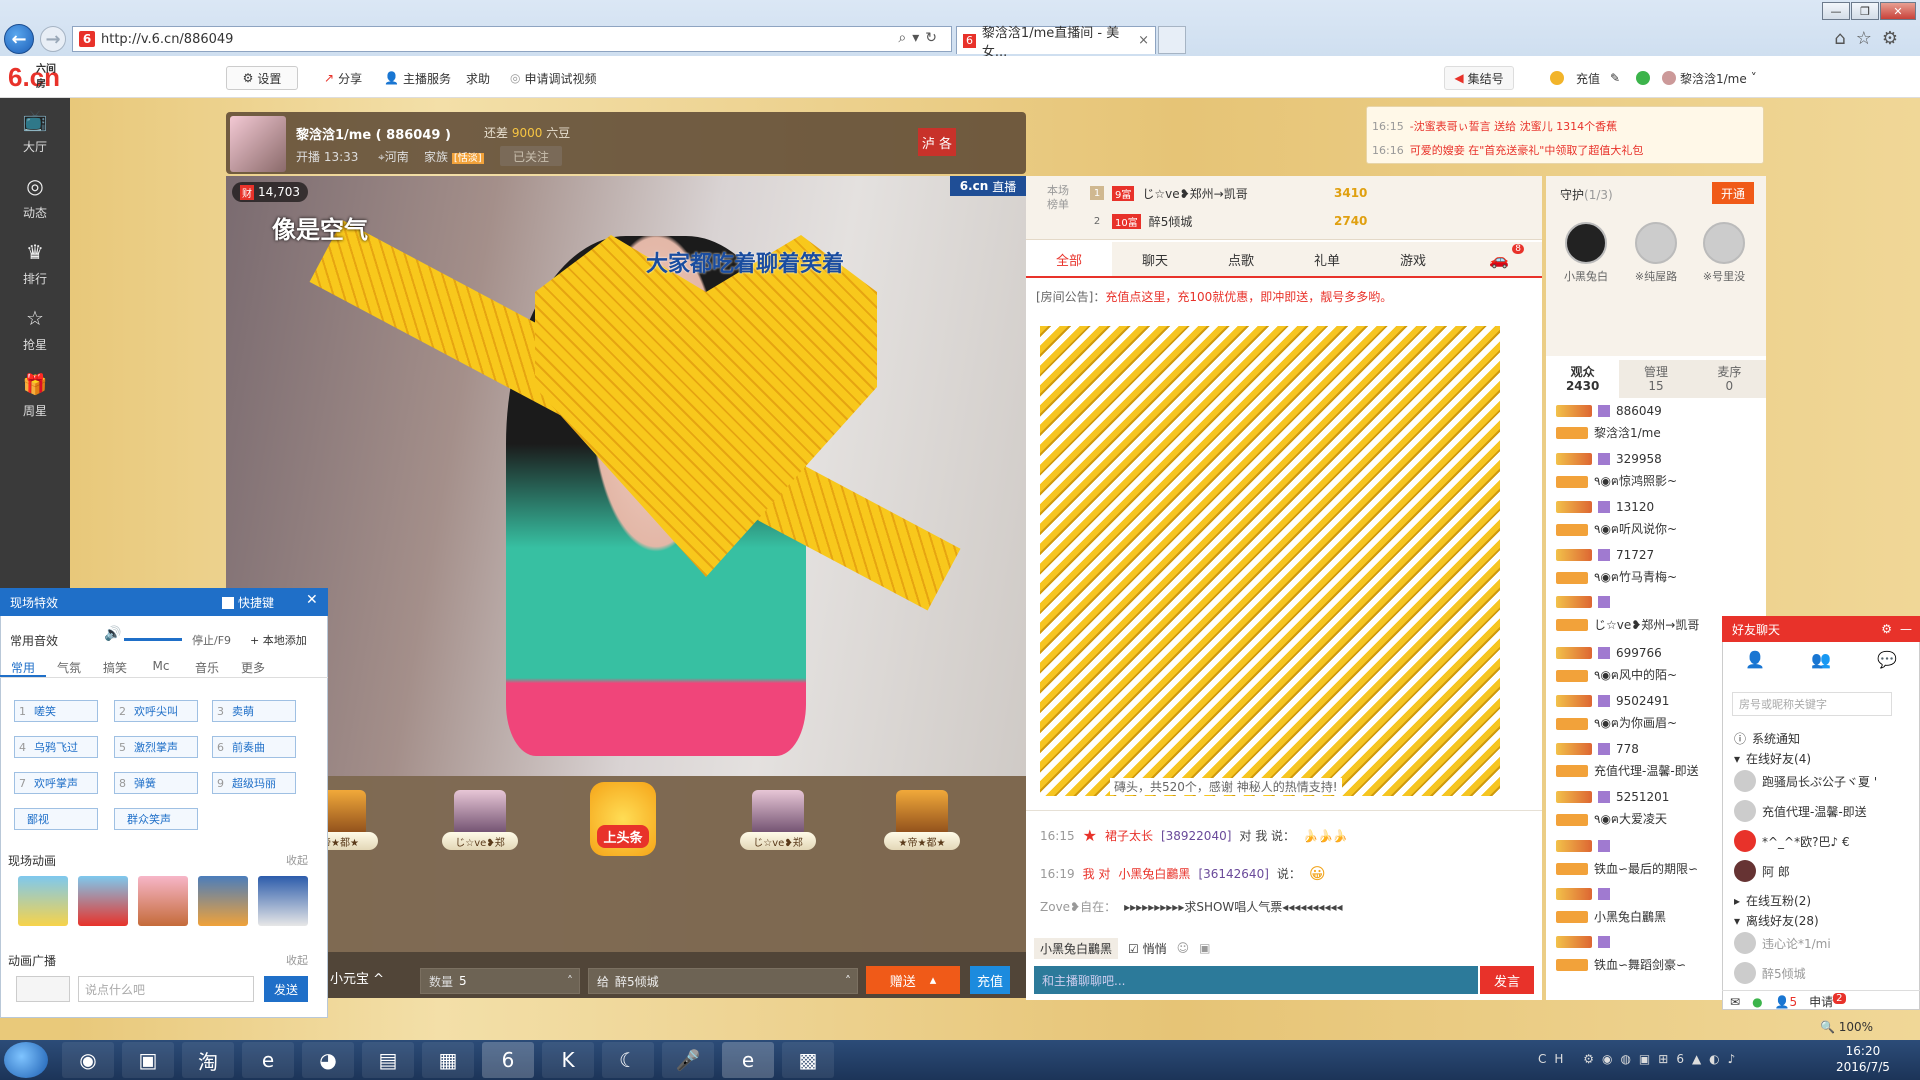 This screenshot has height=1080, width=1920. What do you see at coordinates (1056, 43) in the screenshot?
I see `browser-tab: 6 黎浛浛1/me直播间 - 美女... ×` at bounding box center [1056, 43].